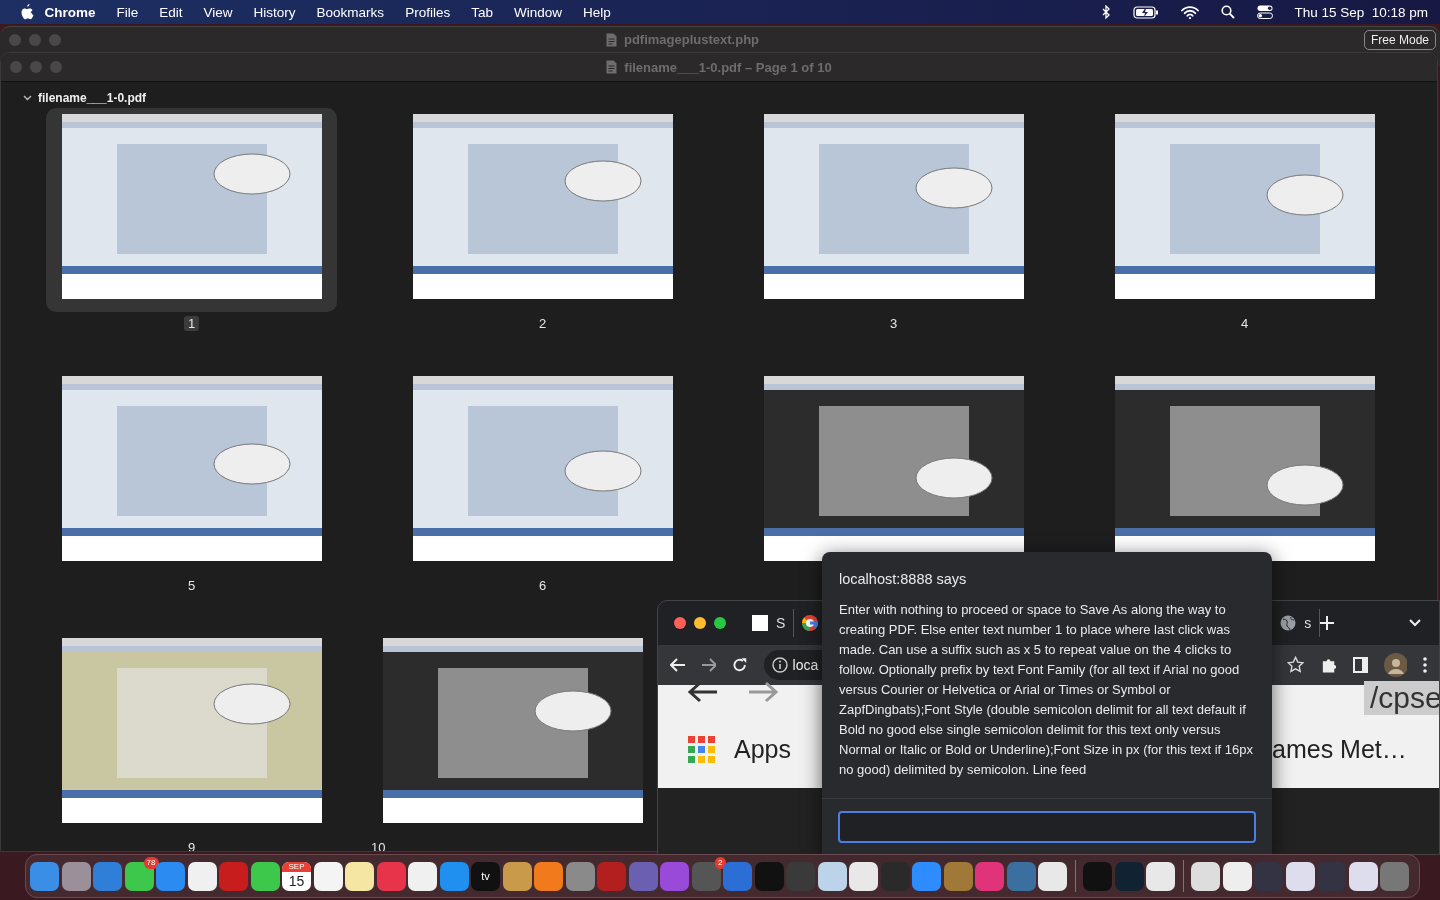  I want to click on reload-icon, so click(740, 665).